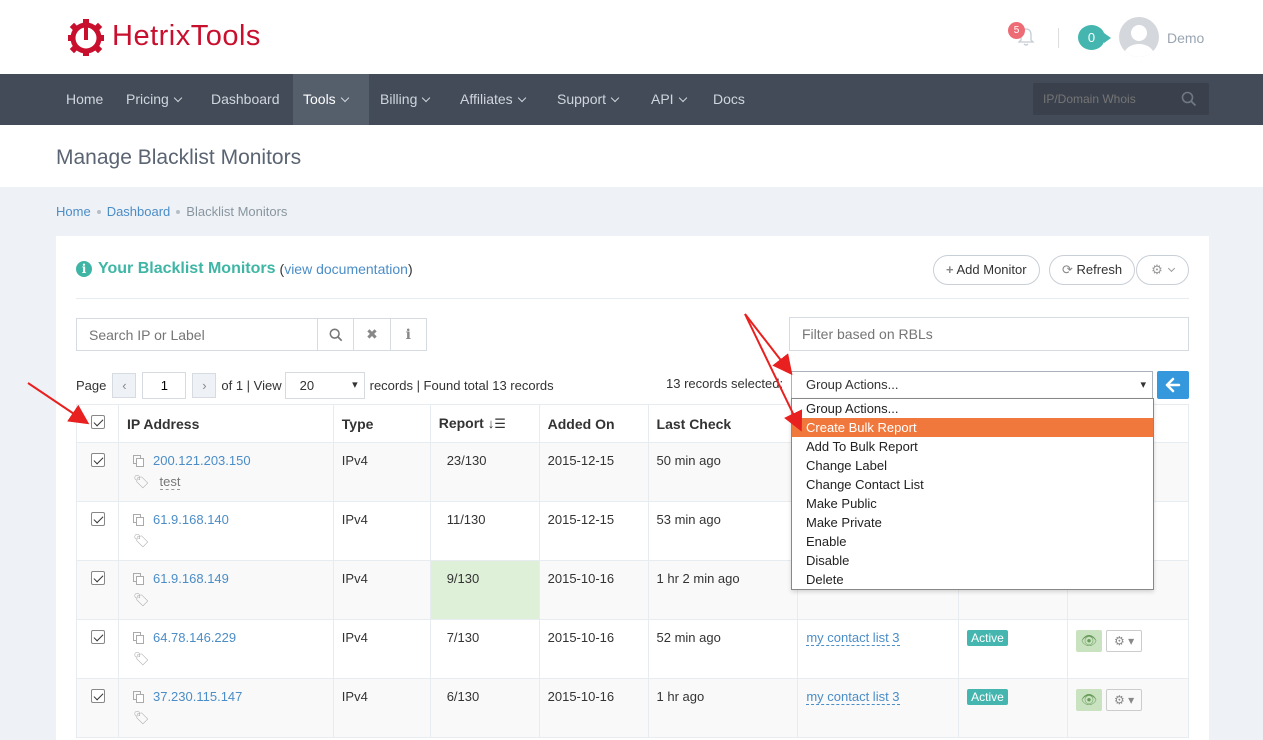 The width and height of the screenshot is (1263, 740). I want to click on nav-affiliates: Affiliates, so click(492, 99).